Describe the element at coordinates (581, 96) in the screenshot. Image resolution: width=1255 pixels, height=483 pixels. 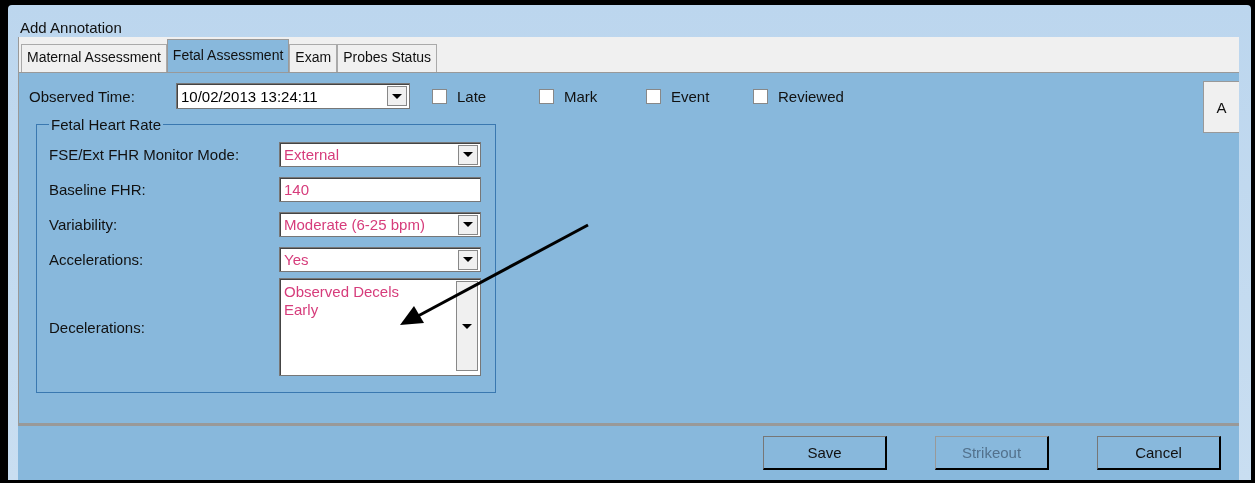
I see `checkbox-label: Mark` at that location.